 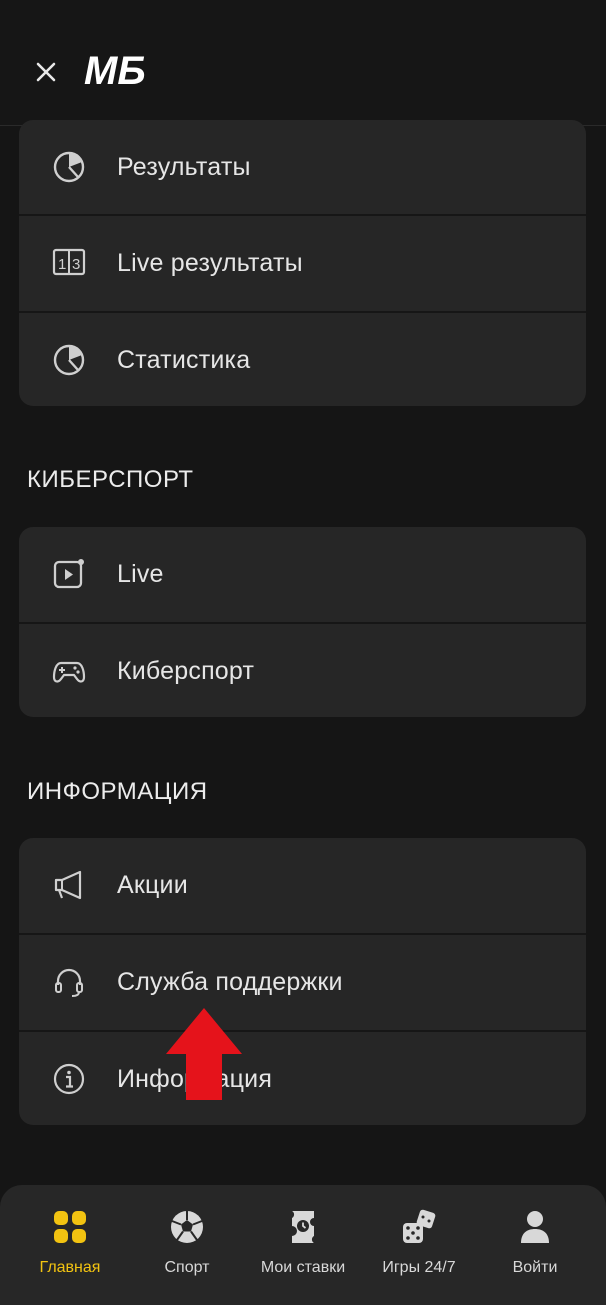 I want to click on soccer-ball-icon, so click(x=187, y=1227).